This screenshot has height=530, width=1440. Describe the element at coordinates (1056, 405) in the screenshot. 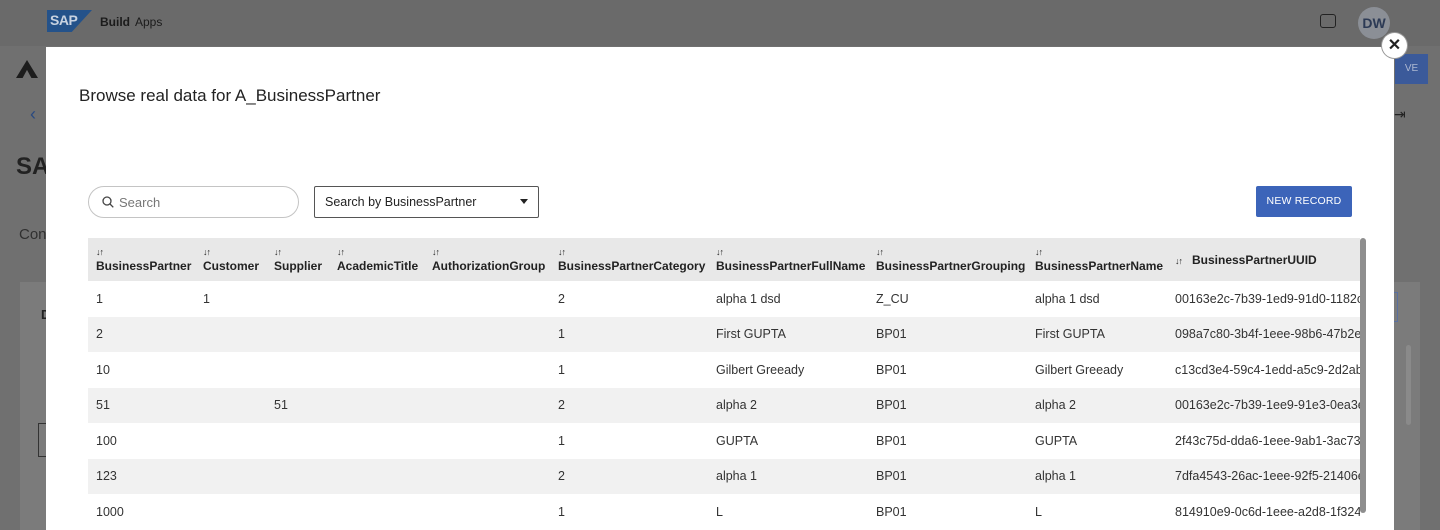

I see `table-cell: alpha 2` at that location.